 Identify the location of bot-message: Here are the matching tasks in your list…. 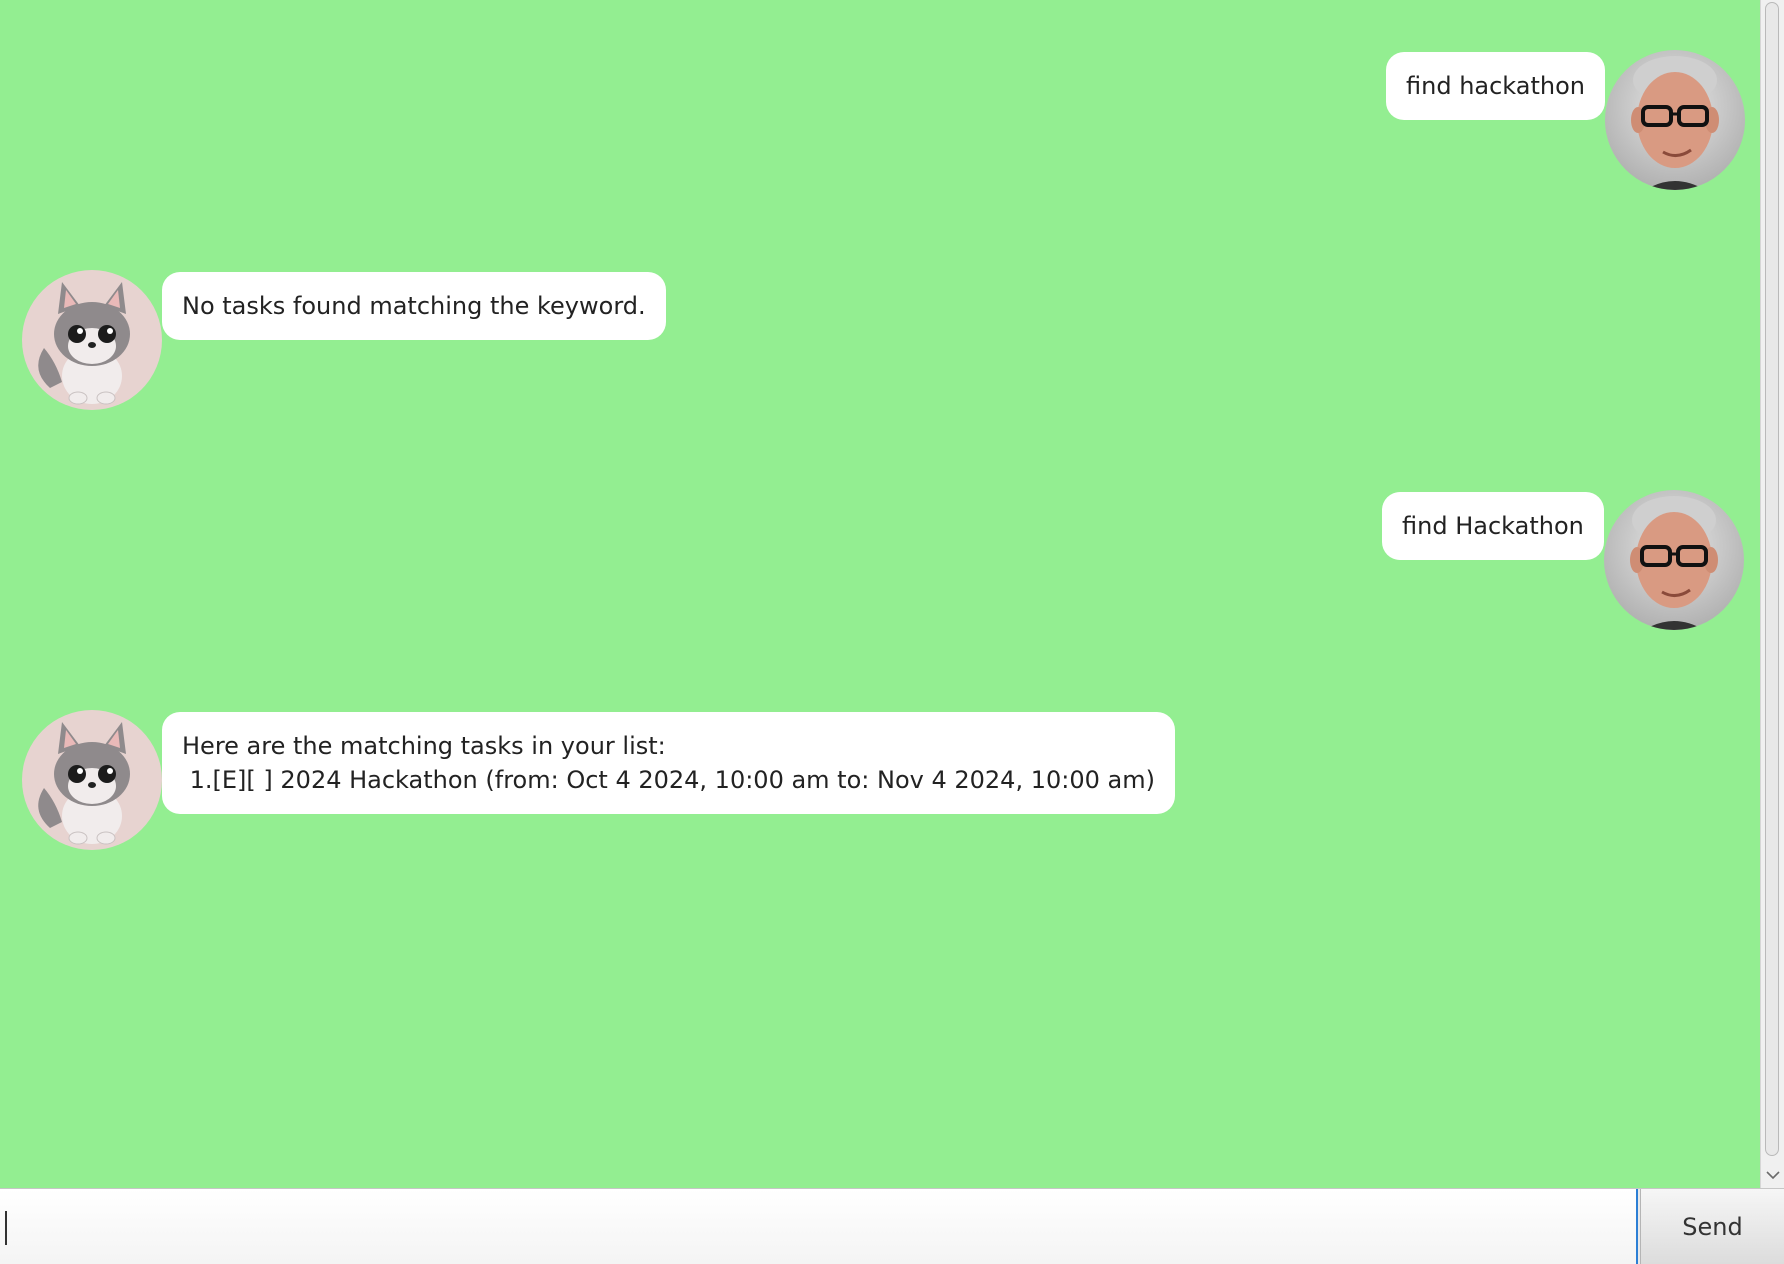
(598, 780).